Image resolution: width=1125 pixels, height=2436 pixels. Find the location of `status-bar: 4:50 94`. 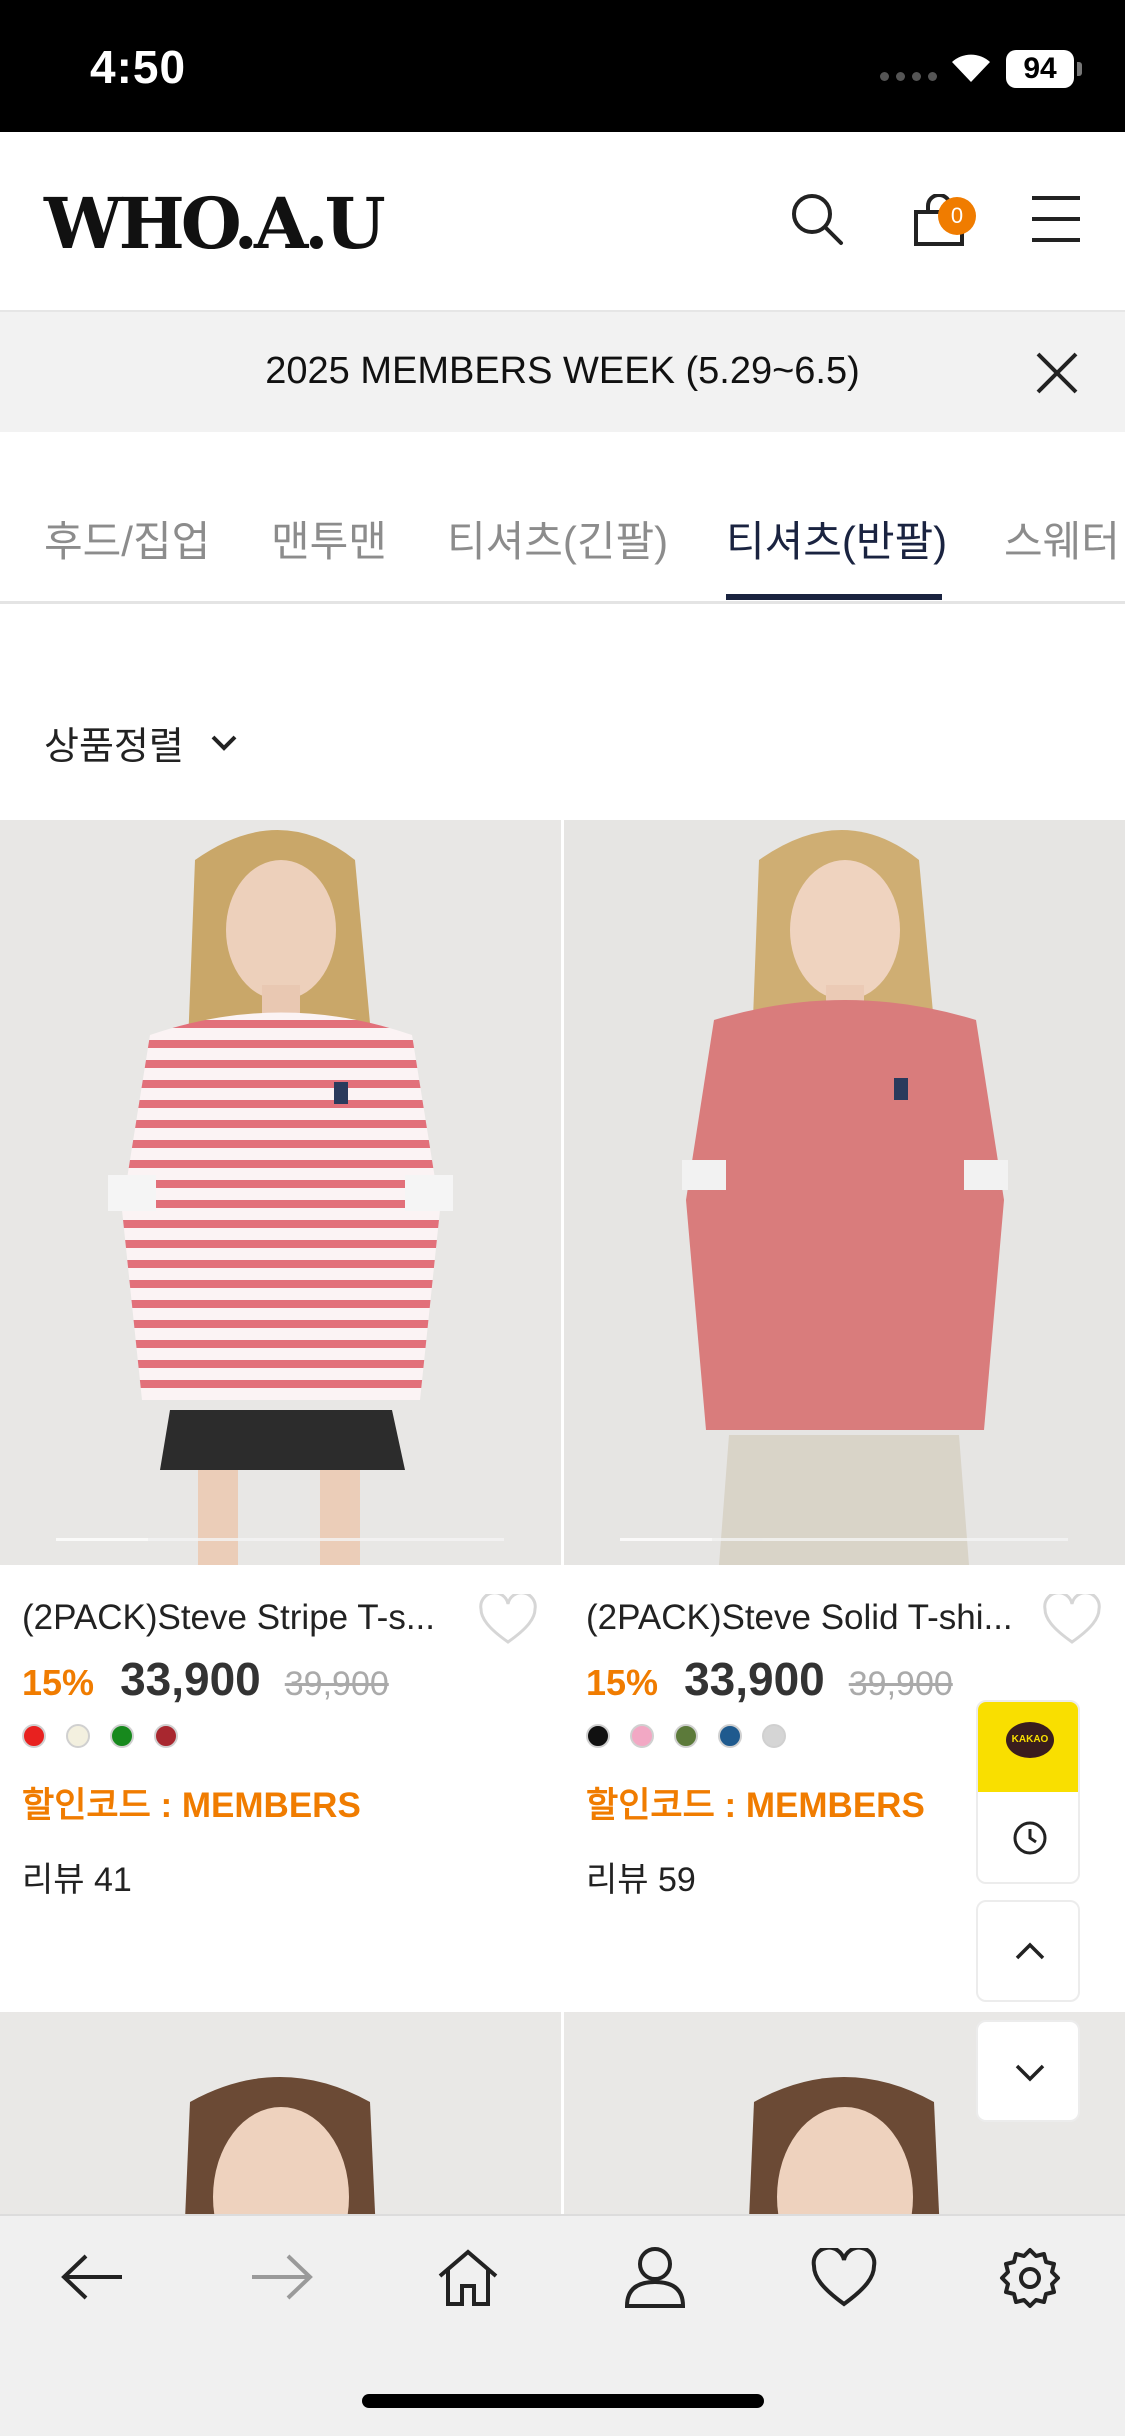

status-bar: 4:50 94 is located at coordinates (562, 66).